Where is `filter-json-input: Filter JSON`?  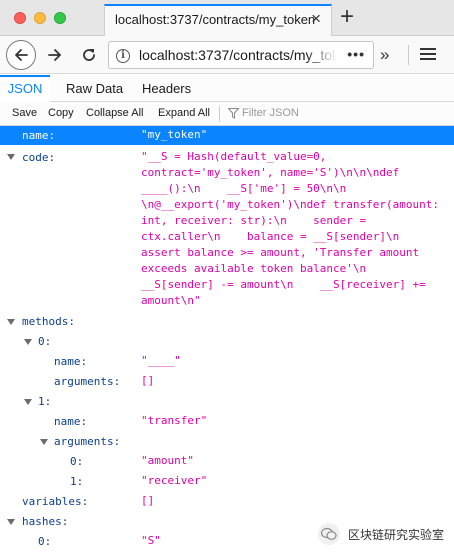 filter-json-input: Filter JSON is located at coordinates (270, 113).